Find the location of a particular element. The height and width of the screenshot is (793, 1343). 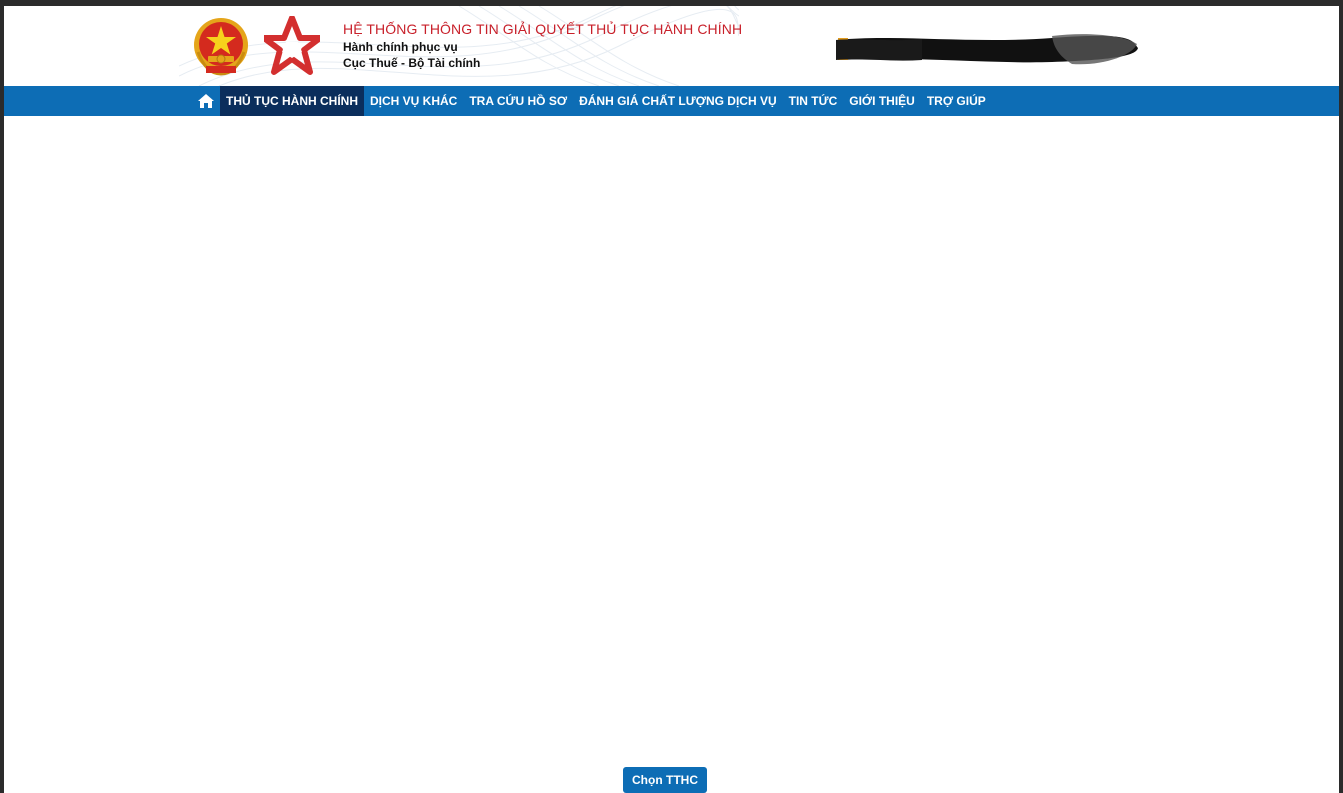

nav-item-dich-vu-khac: DỊCH VỤ KHÁC is located at coordinates (413, 101).